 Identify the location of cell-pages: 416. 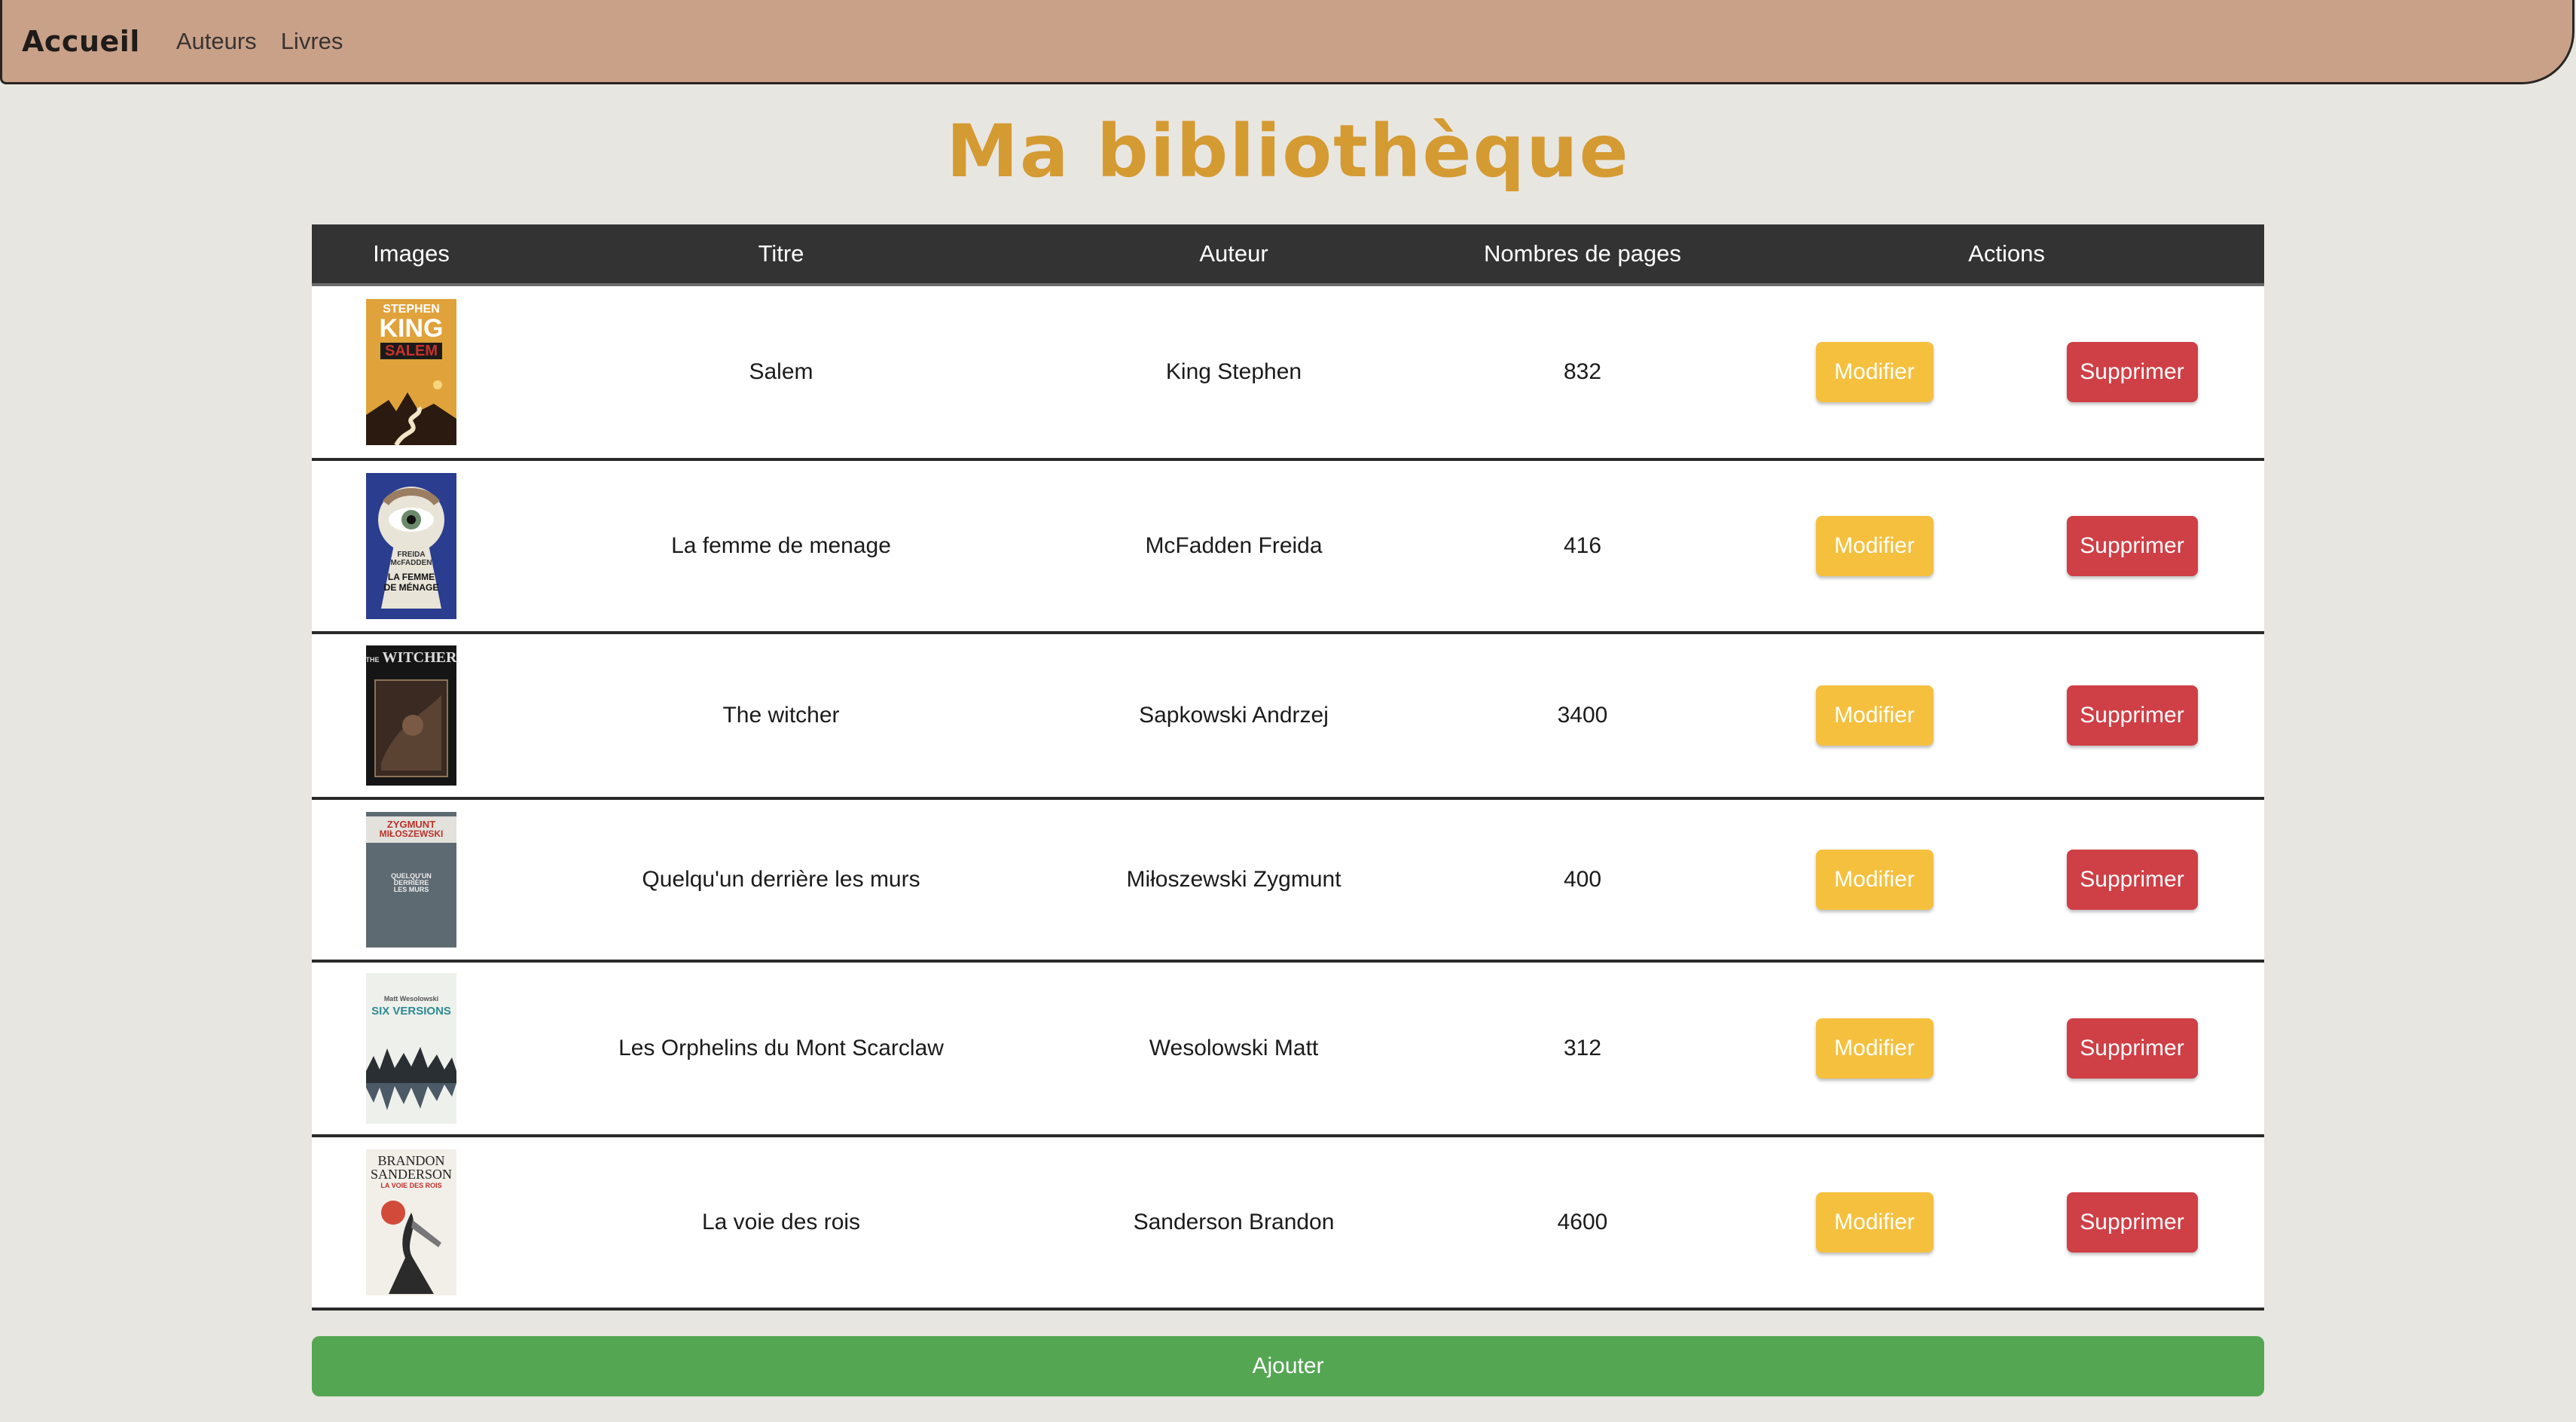
(1583, 545).